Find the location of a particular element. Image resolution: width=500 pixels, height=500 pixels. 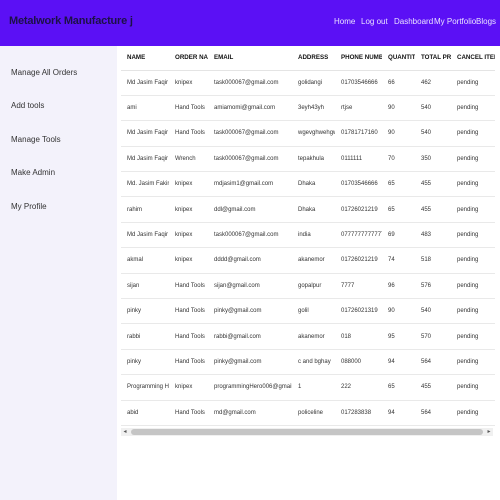

column-header: TOTAL PRICE is located at coordinates (433, 58).